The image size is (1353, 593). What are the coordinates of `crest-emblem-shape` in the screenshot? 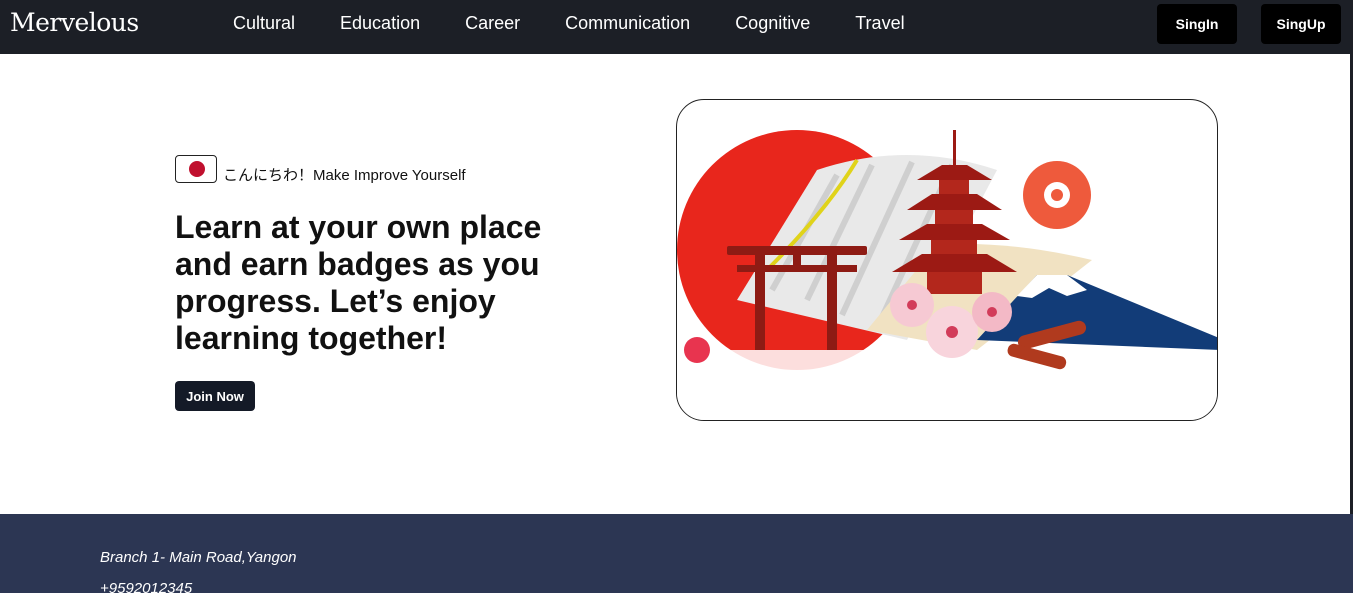 It's located at (1057, 195).